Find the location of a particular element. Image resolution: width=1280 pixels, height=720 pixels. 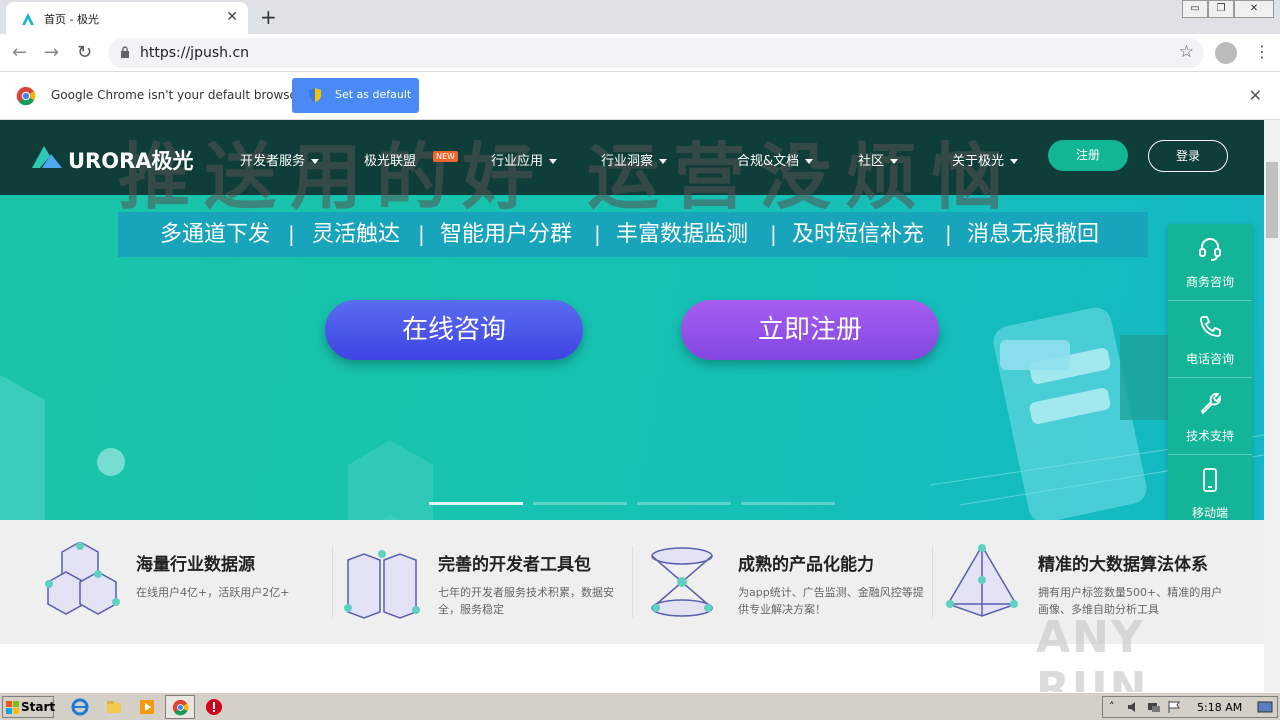

nav-label: 社区 is located at coordinates (871, 161).